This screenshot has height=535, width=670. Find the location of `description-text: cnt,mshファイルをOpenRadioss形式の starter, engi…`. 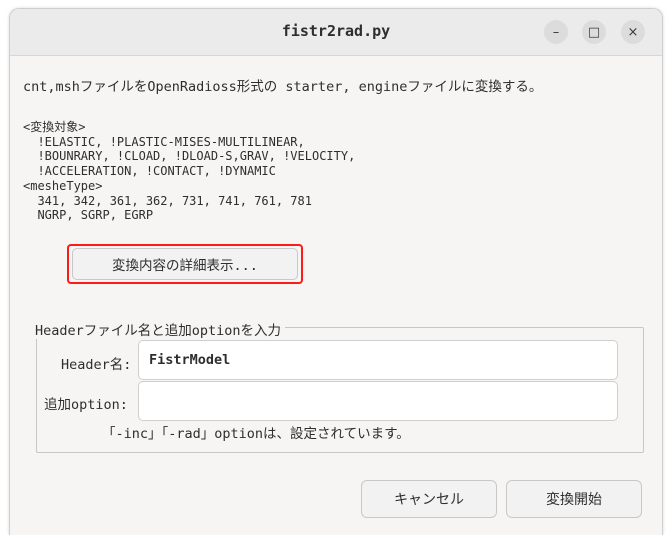

description-text: cnt,mshファイルをOpenRadioss形式の starter, engi… is located at coordinates (283, 87).